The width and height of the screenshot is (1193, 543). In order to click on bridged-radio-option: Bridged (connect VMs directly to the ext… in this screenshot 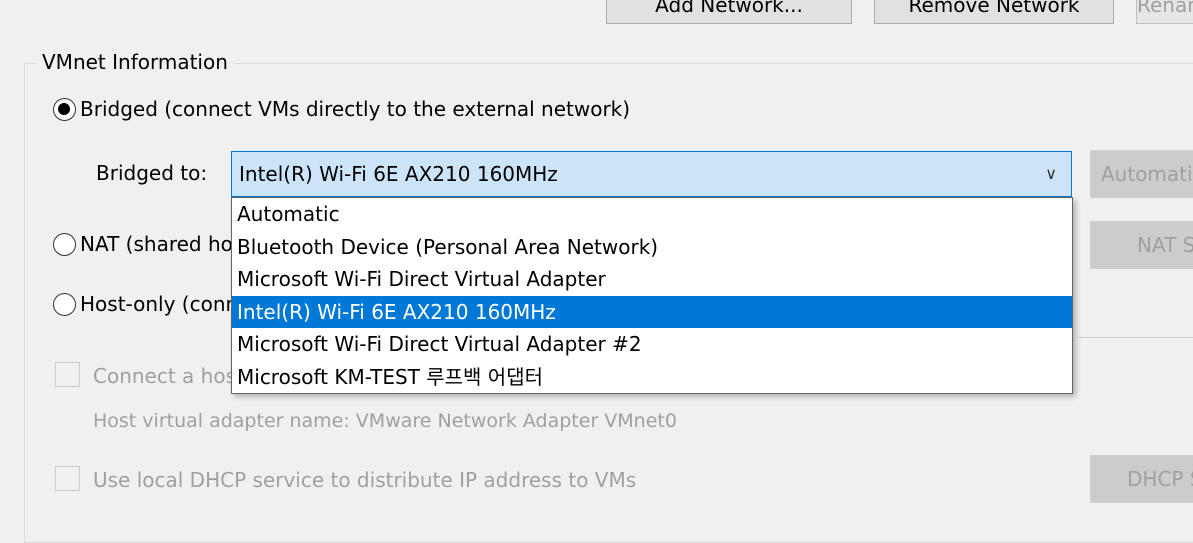, I will do `click(341, 109)`.